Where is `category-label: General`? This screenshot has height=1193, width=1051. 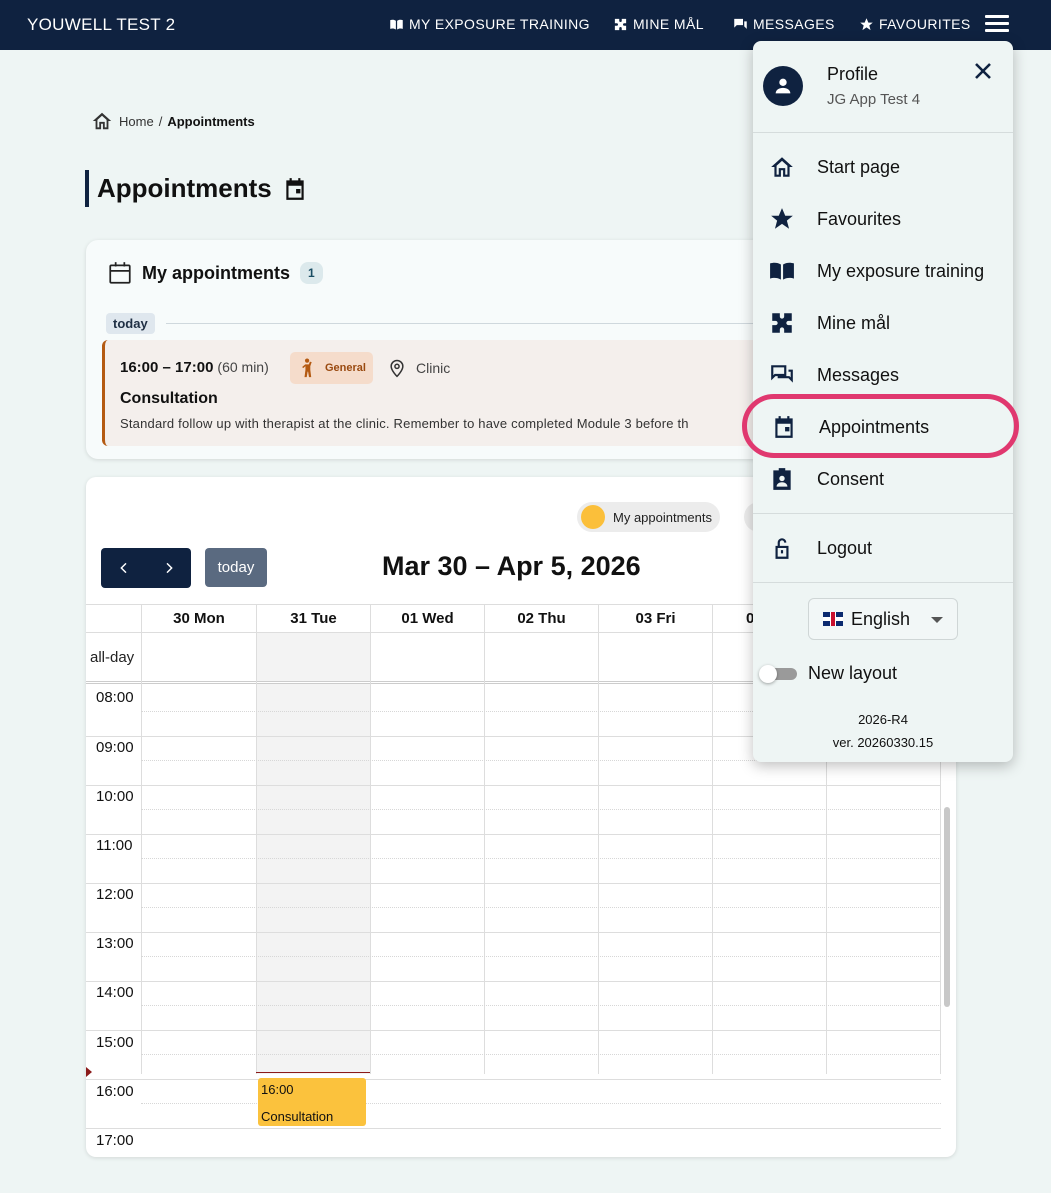 category-label: General is located at coordinates (345, 368).